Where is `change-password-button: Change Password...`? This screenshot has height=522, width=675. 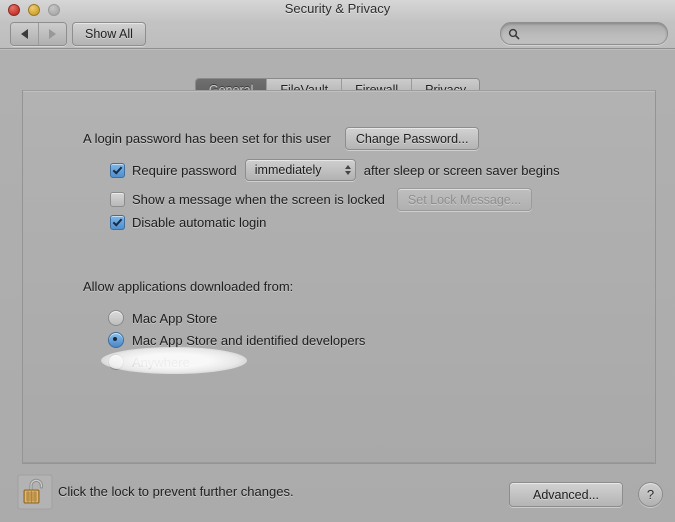
change-password-button: Change Password... is located at coordinates (412, 138).